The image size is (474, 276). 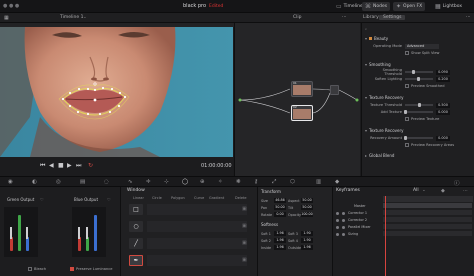 I want to click on window-tab-linear: Linear, so click(x=138, y=198).